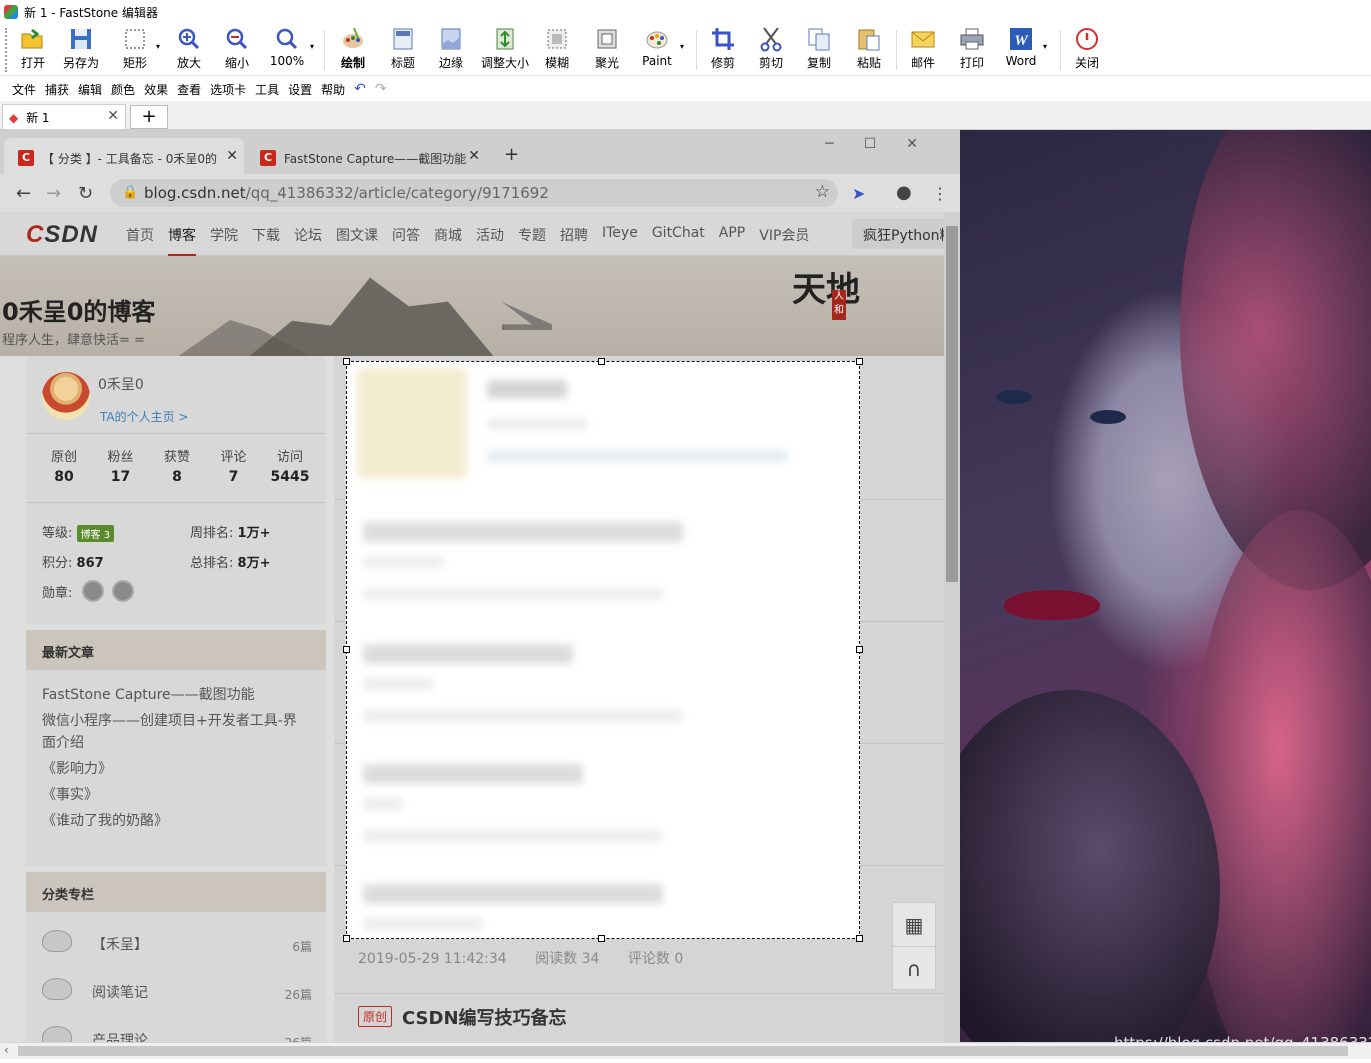  I want to click on category-count: 26篇, so click(298, 1037).